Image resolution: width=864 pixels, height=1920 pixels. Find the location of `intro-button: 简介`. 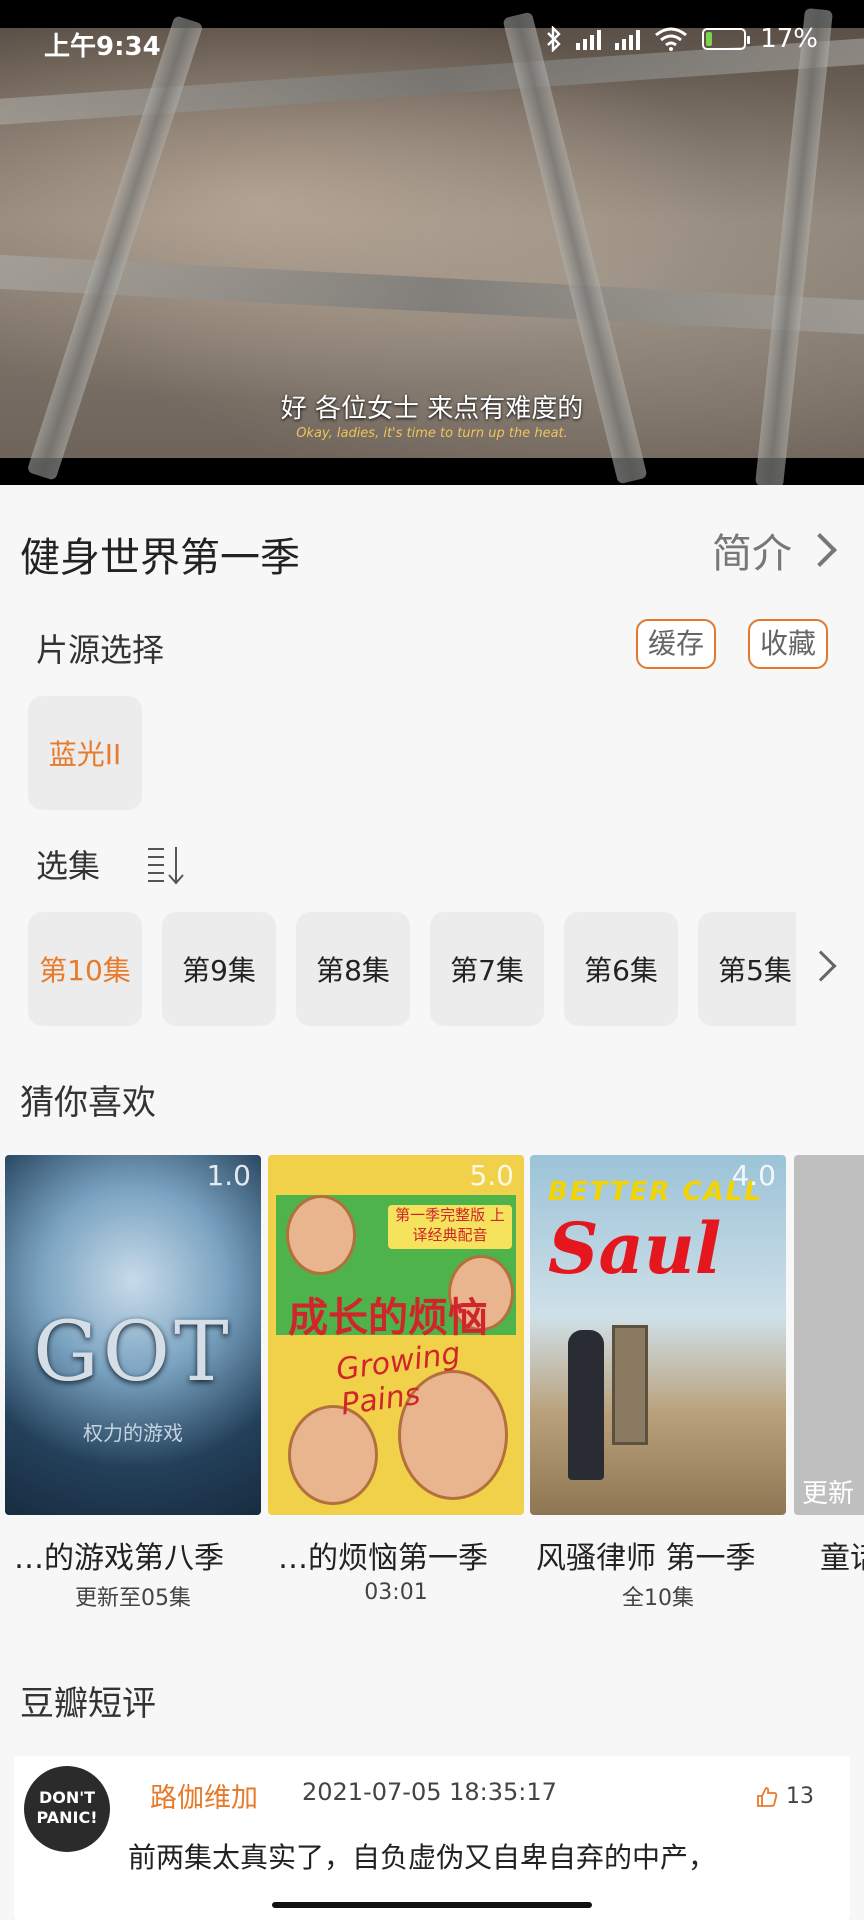

intro-button: 简介 is located at coordinates (774, 550).